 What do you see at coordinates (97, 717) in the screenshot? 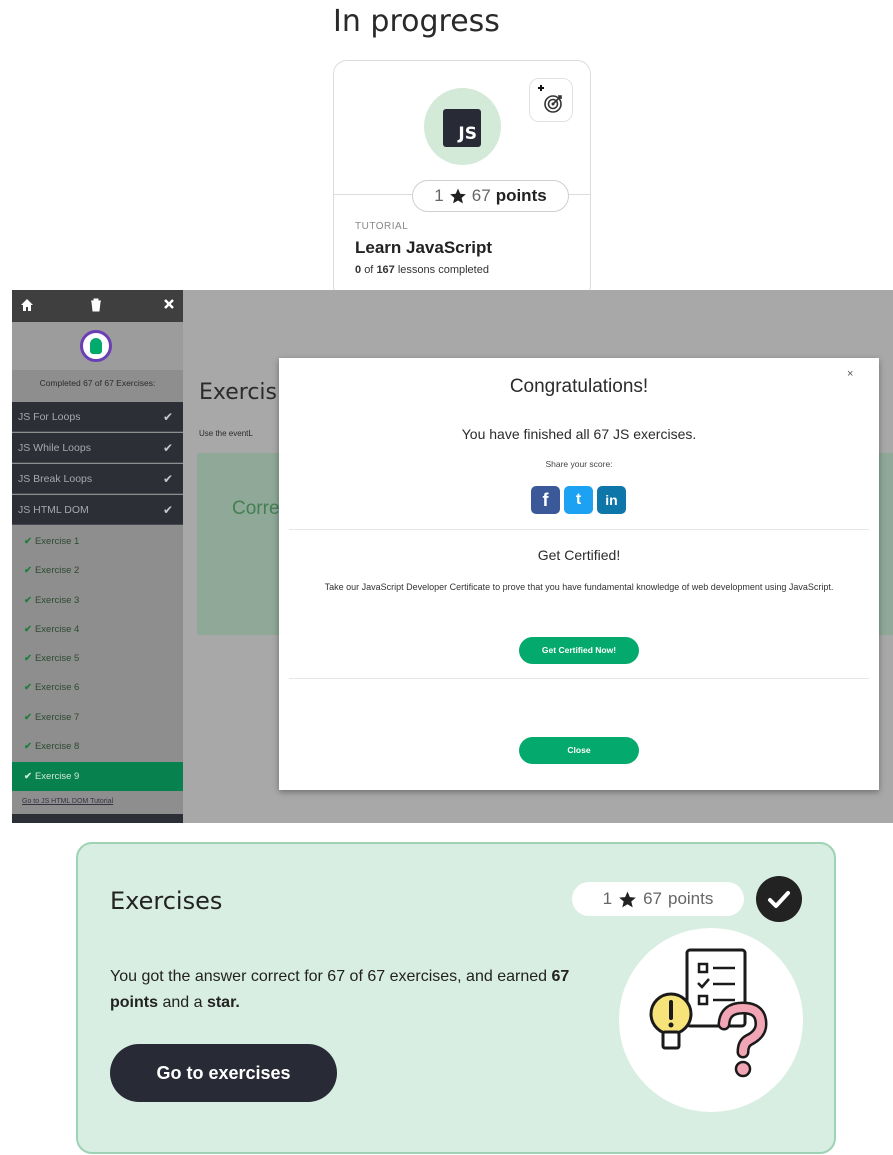
I see `exercise-item: ✔ Exercise 7` at bounding box center [97, 717].